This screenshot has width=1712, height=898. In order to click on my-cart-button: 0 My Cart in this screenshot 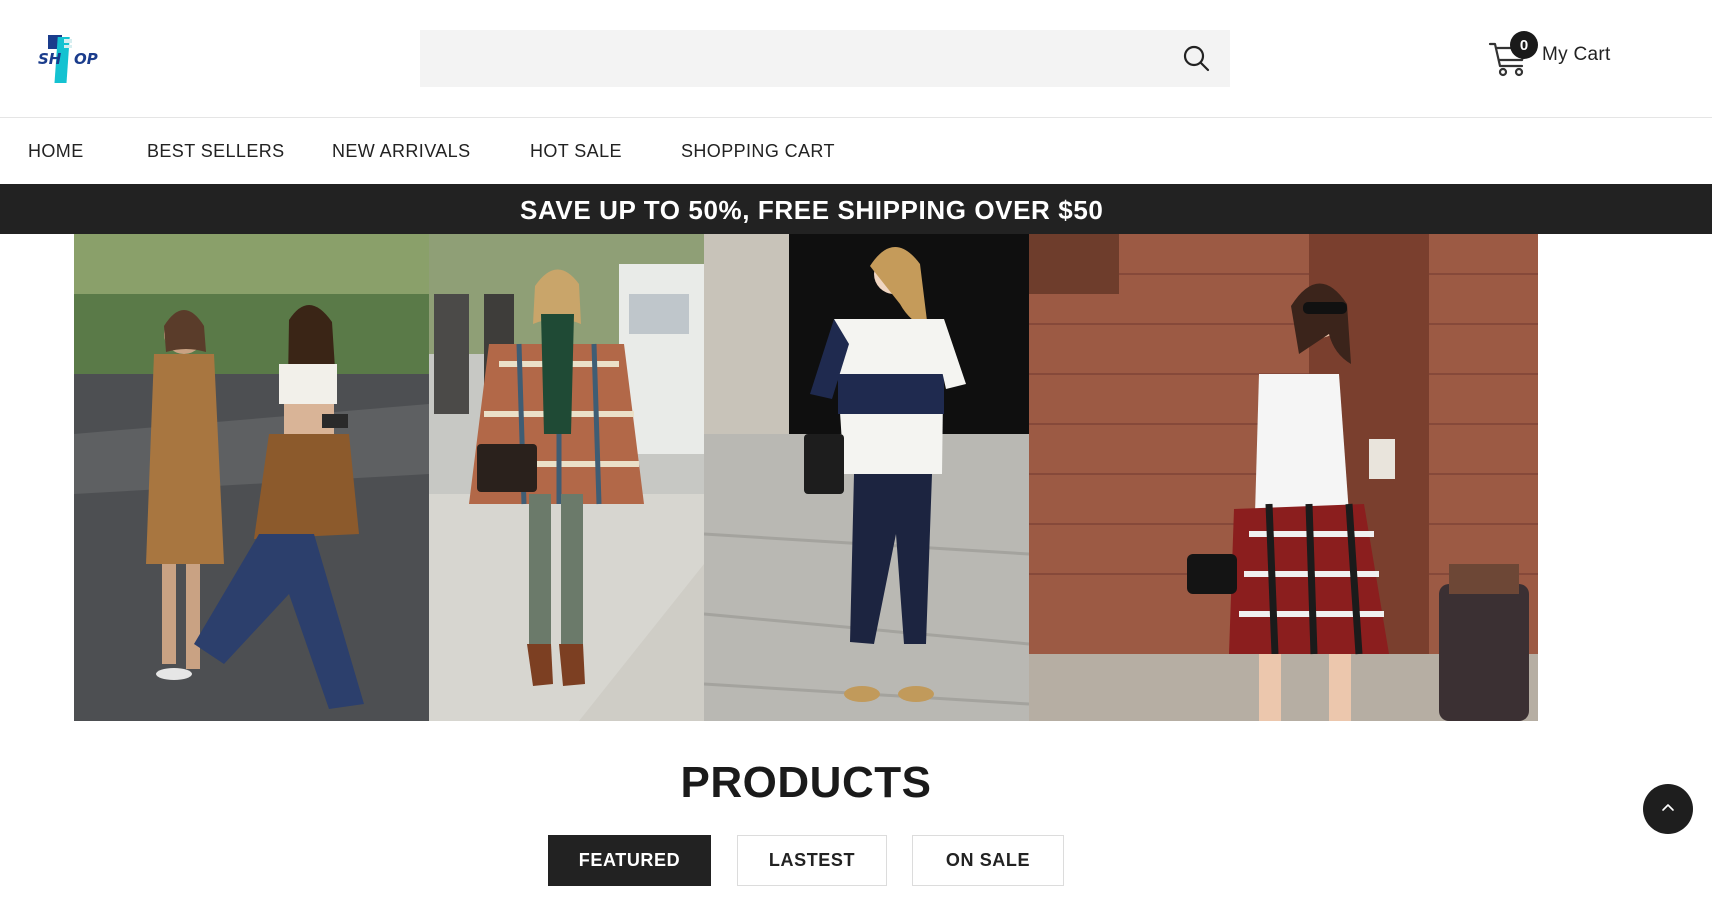, I will do `click(1549, 55)`.